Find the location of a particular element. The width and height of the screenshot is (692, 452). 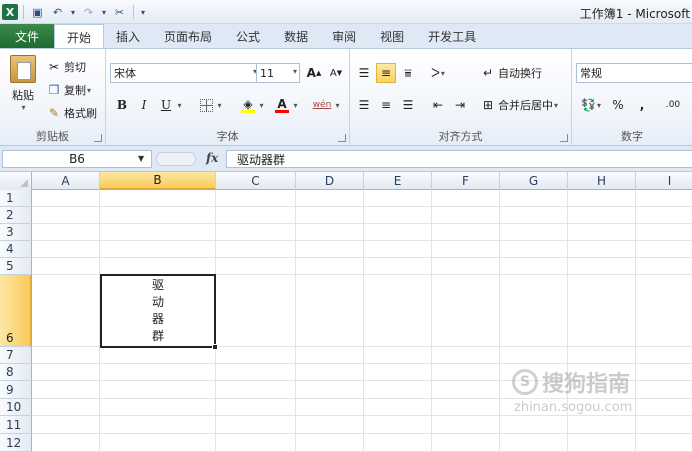

column-header-e: E is located at coordinates (398, 181).